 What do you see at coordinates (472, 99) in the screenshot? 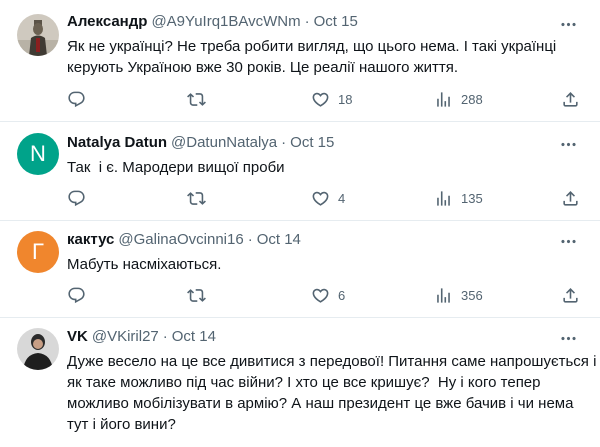
I see `view-count: 288` at bounding box center [472, 99].